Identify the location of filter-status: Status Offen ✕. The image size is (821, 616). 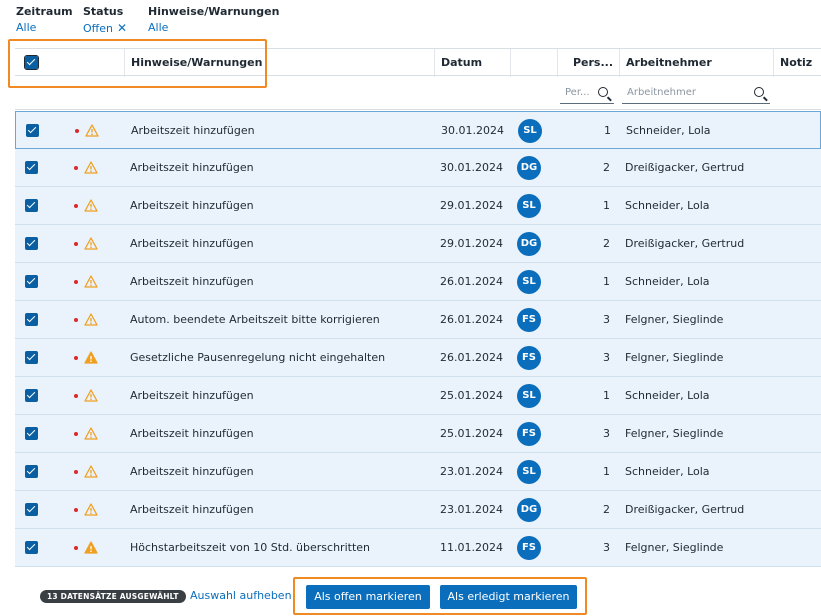
(105, 20).